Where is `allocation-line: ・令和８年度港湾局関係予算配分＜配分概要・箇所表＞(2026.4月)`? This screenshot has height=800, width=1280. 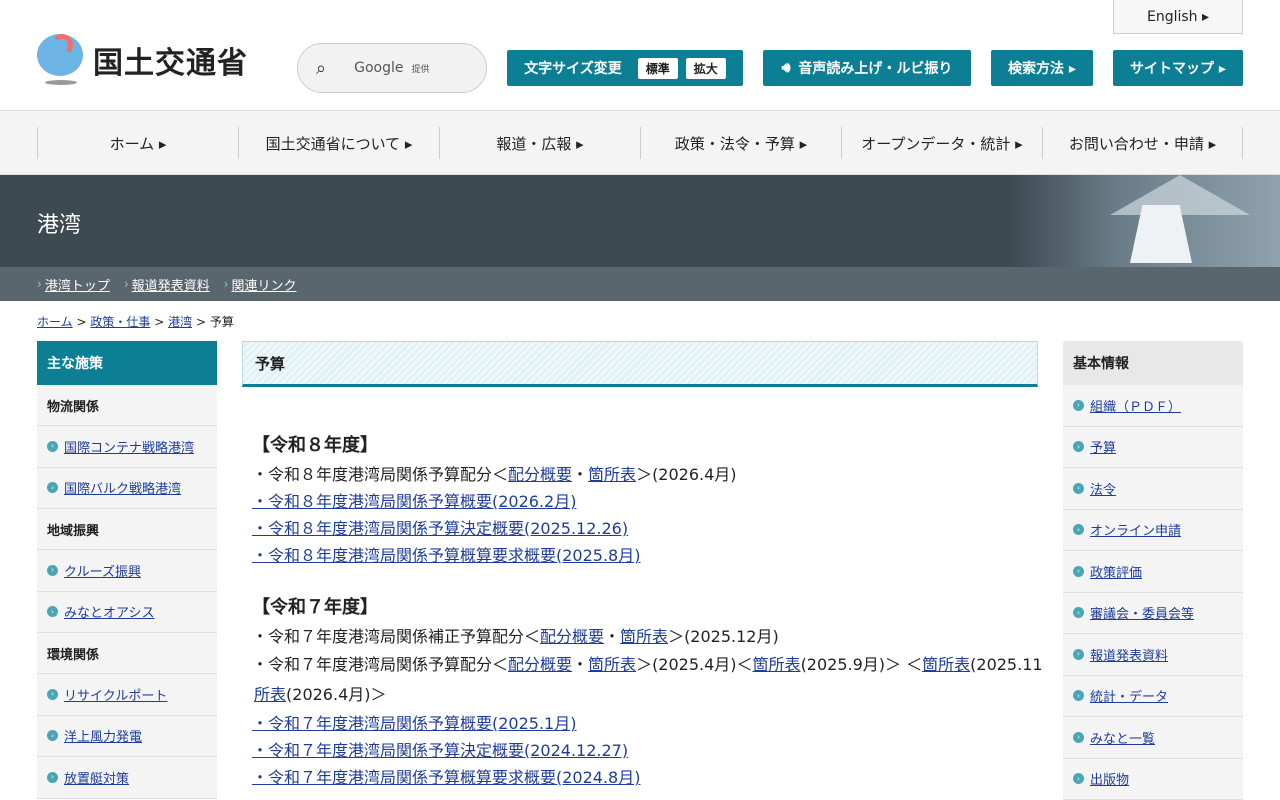
allocation-line: ・令和８年度港湾局関係予算配分＜配分概要・箇所表＞(2026.4月) is located at coordinates (647, 474).